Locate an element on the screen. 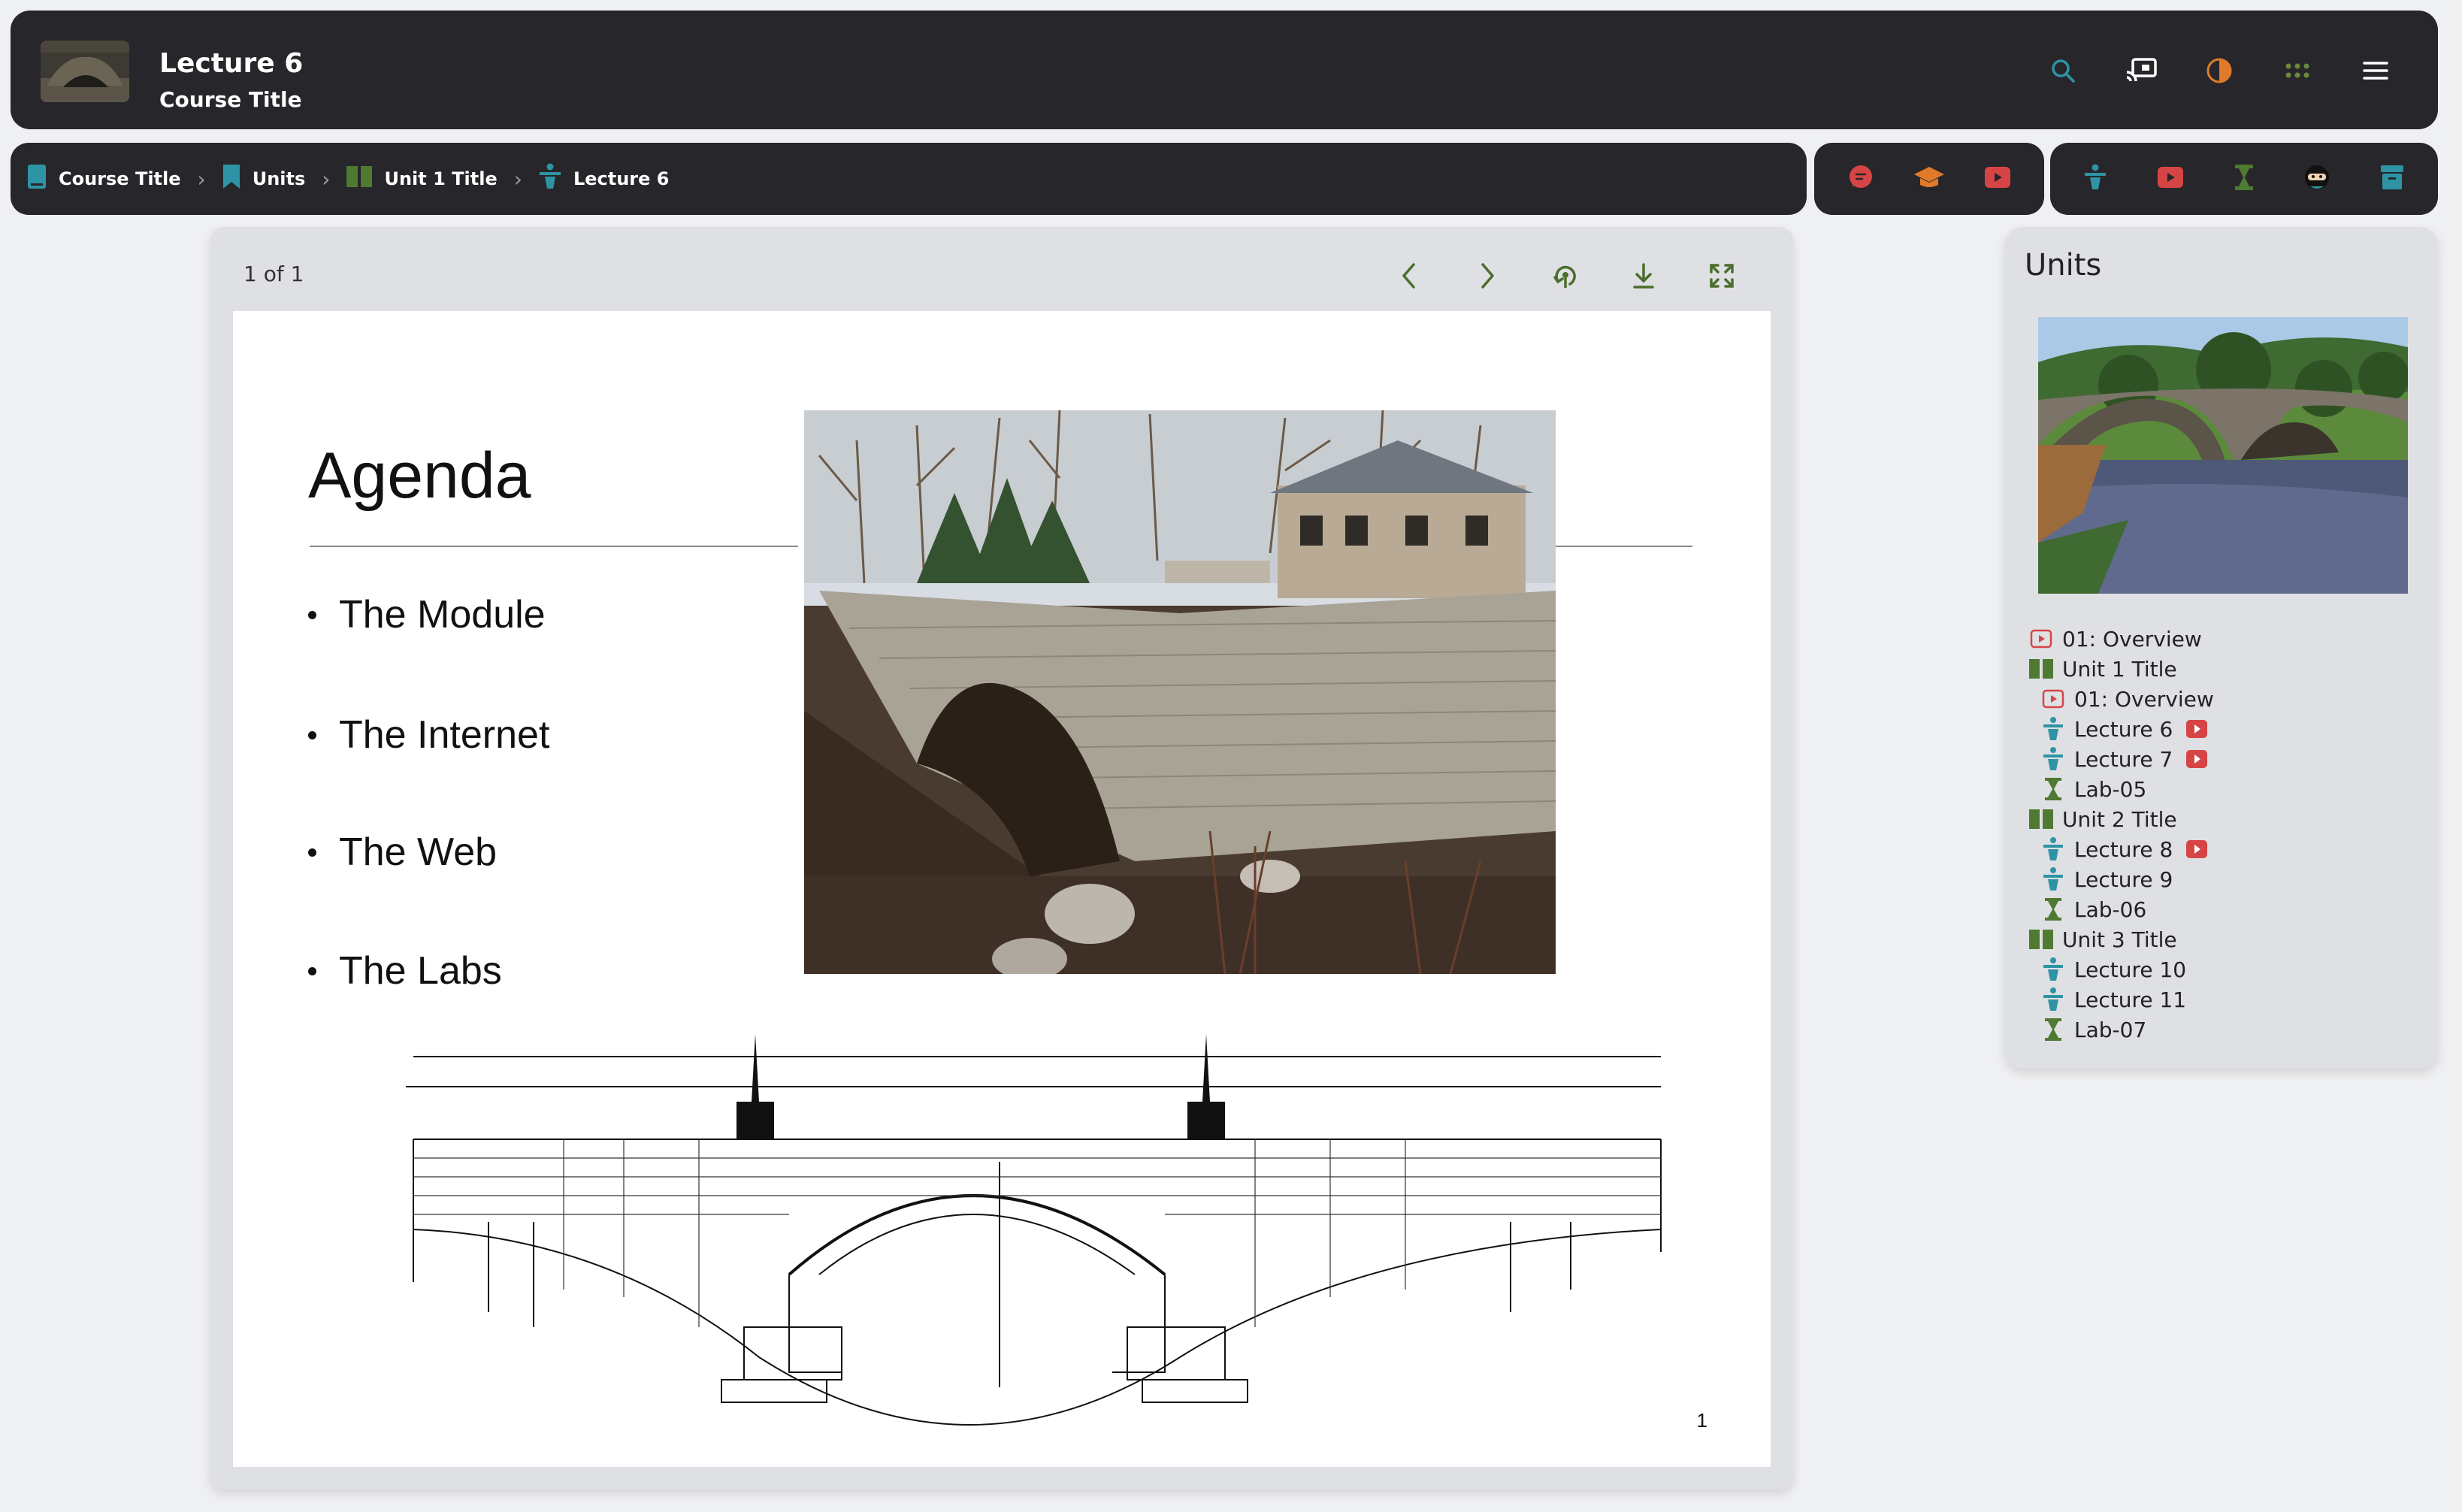 This screenshot has width=2462, height=1512. tree-item-label: Lecture 7 is located at coordinates (2123, 759).